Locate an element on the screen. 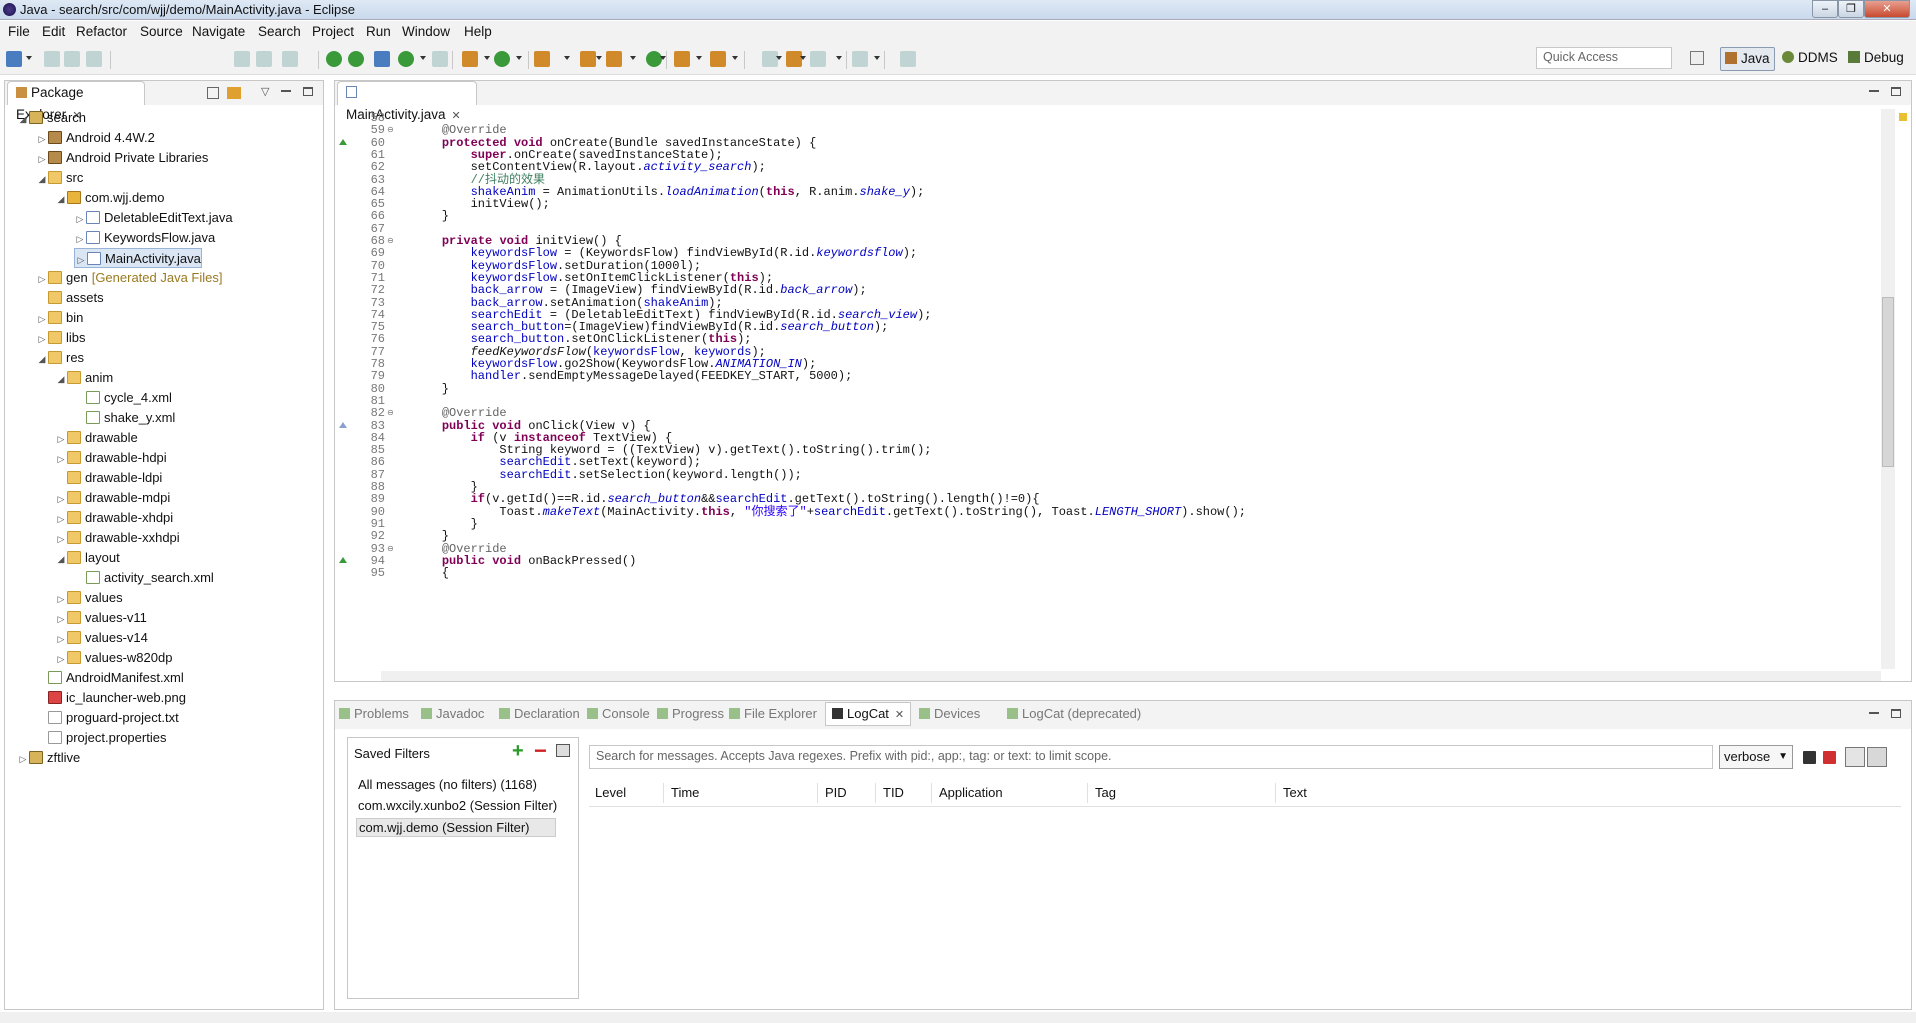 This screenshot has width=1916, height=1023. menu-navigate: Navigate is located at coordinates (218, 31).